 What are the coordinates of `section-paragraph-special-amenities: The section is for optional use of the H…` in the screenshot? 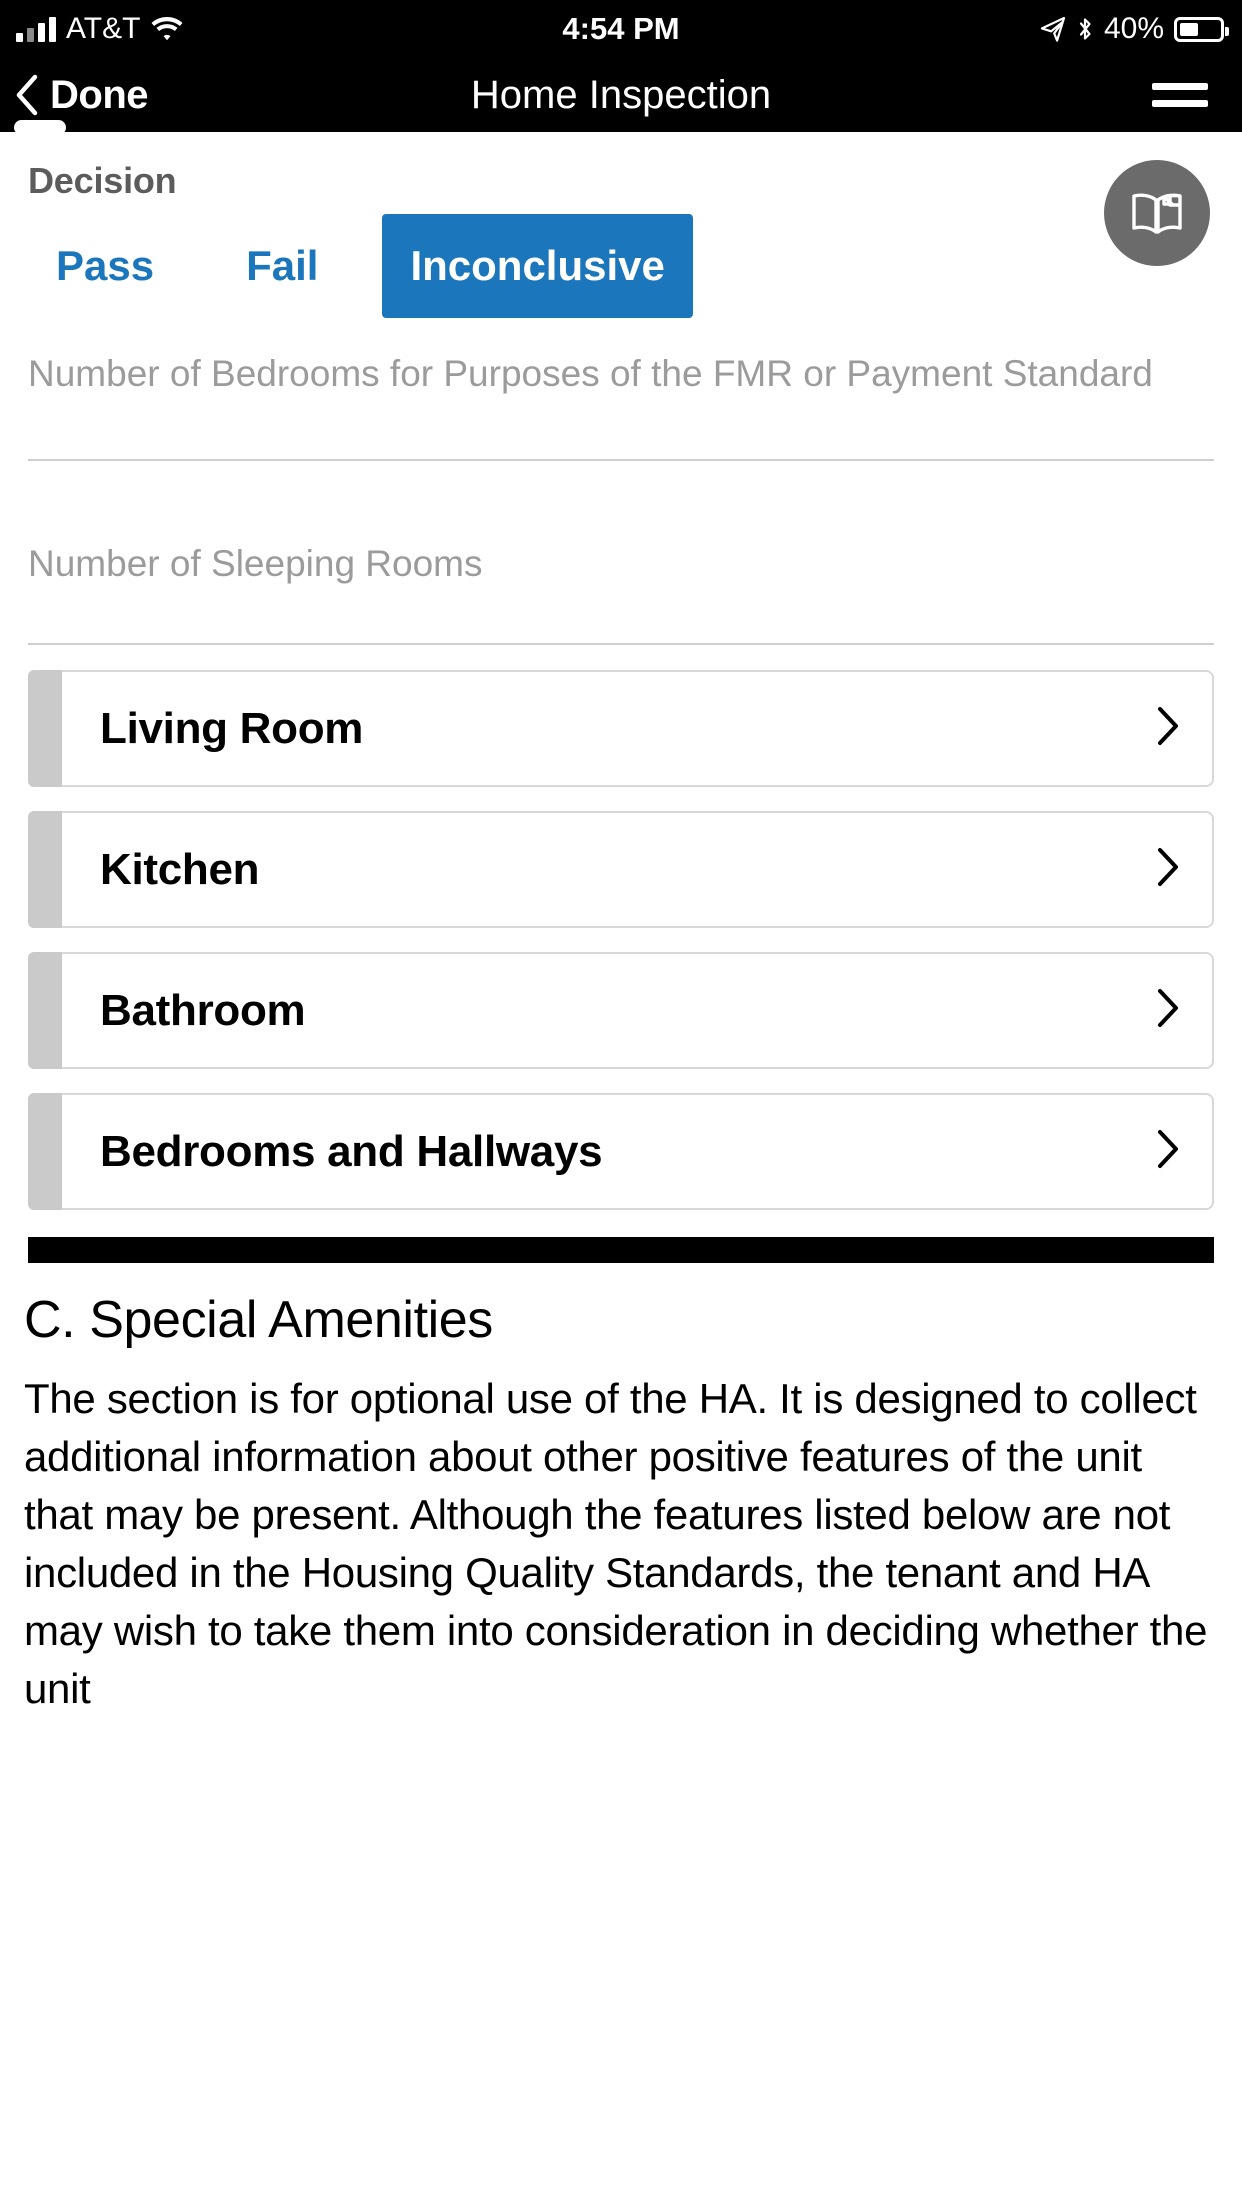 It's located at (616, 1543).